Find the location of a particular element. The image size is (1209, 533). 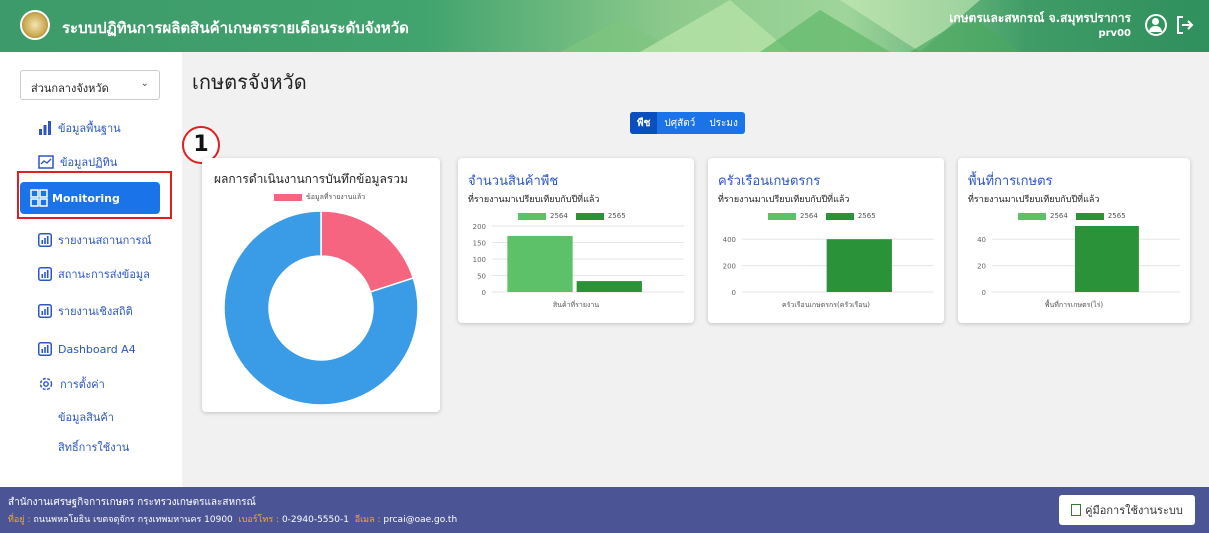

address-label: ที่อยู่ : is located at coordinates (19, 520).